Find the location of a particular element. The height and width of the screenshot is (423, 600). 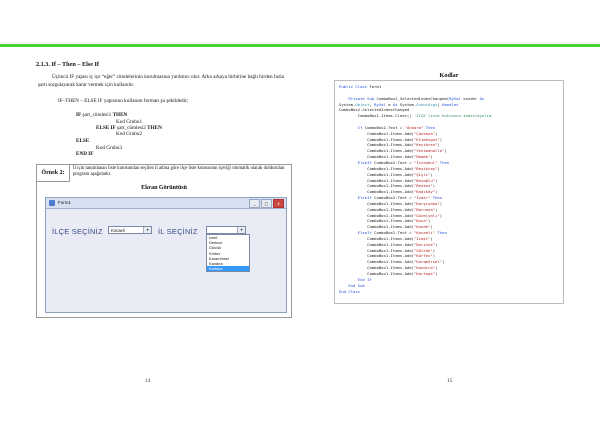

syntax-condition: şart_cümlesi1 is located at coordinates (97, 115).